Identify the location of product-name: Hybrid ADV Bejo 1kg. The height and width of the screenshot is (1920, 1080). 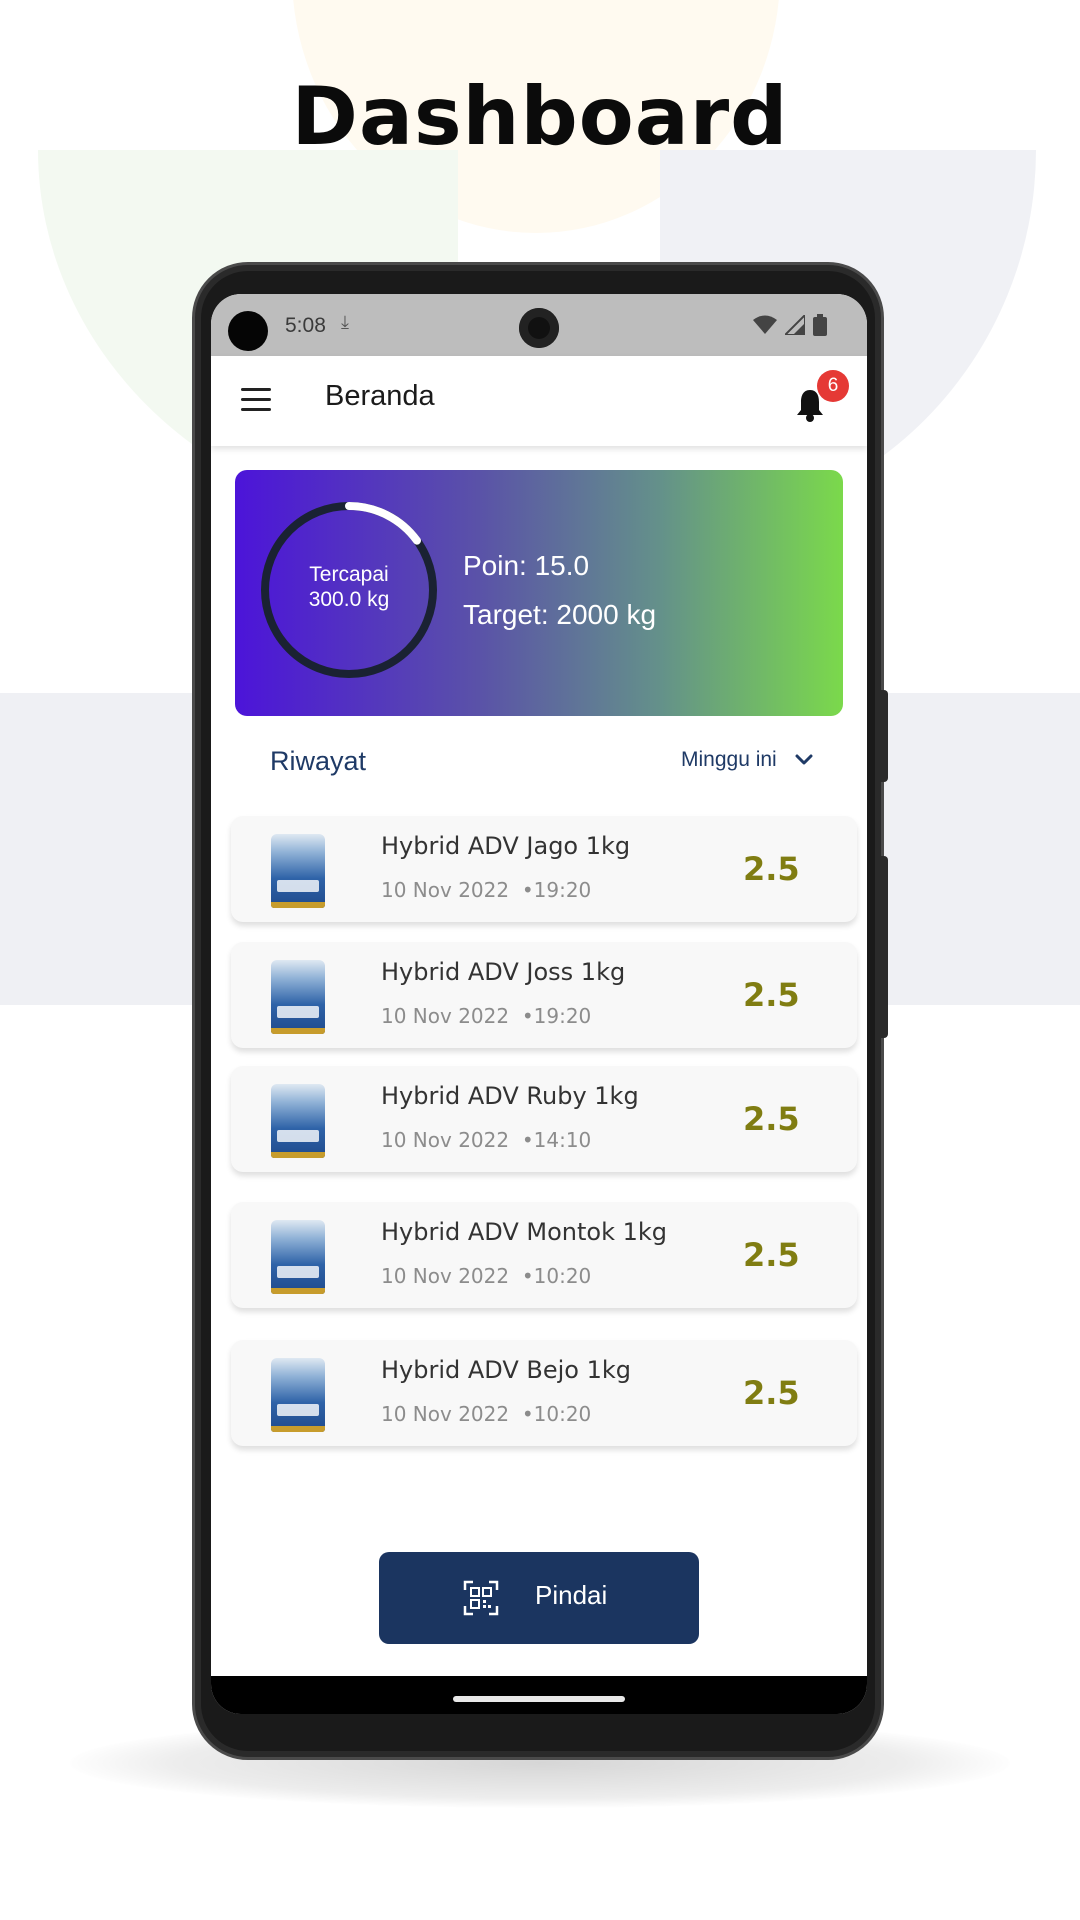
(506, 1370).